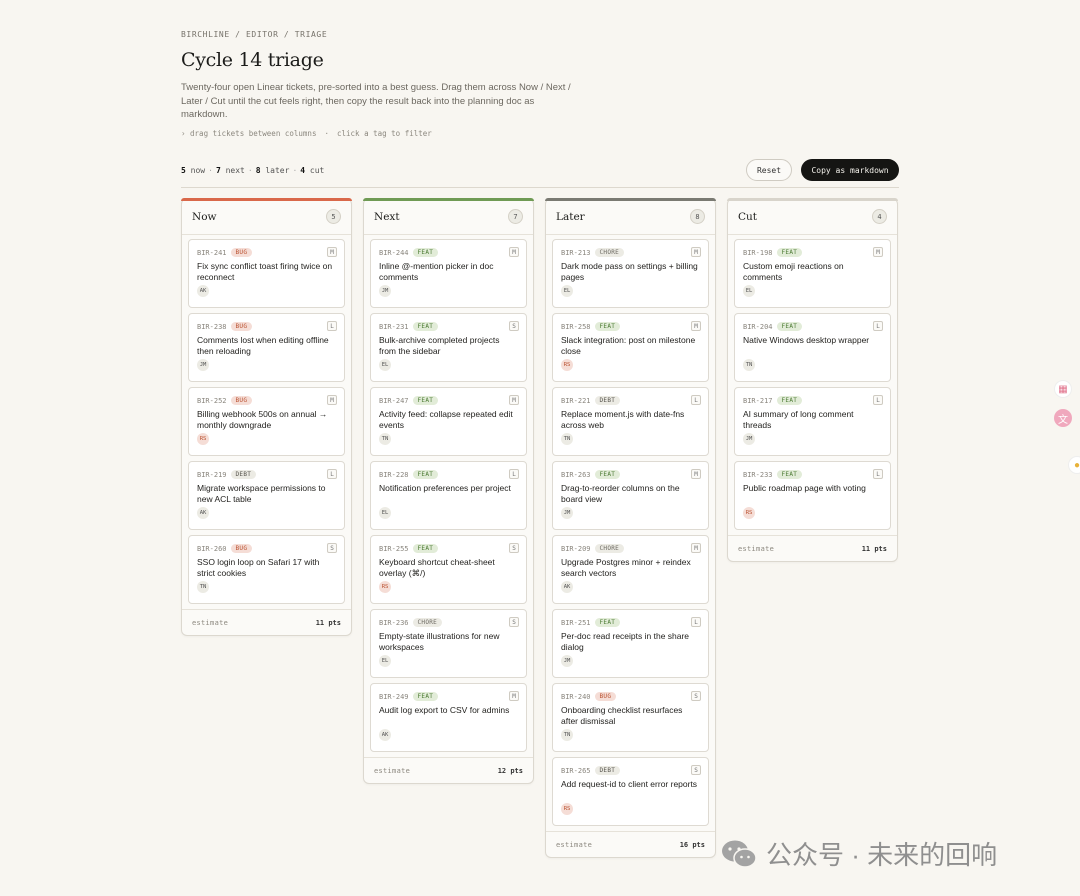 Image resolution: width=1080 pixels, height=896 pixels. What do you see at coordinates (394, 548) in the screenshot?
I see `ticket-id: BIR-255` at bounding box center [394, 548].